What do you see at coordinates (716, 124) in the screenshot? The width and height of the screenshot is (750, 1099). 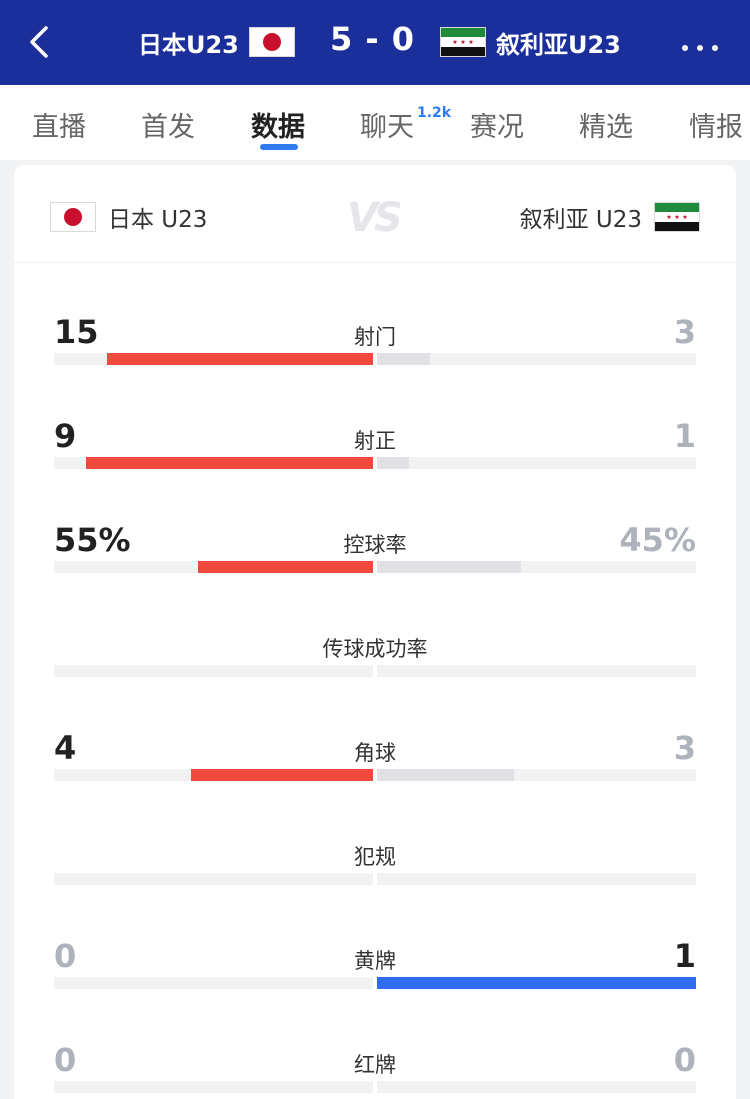 I see `tab-intel: 情报` at bounding box center [716, 124].